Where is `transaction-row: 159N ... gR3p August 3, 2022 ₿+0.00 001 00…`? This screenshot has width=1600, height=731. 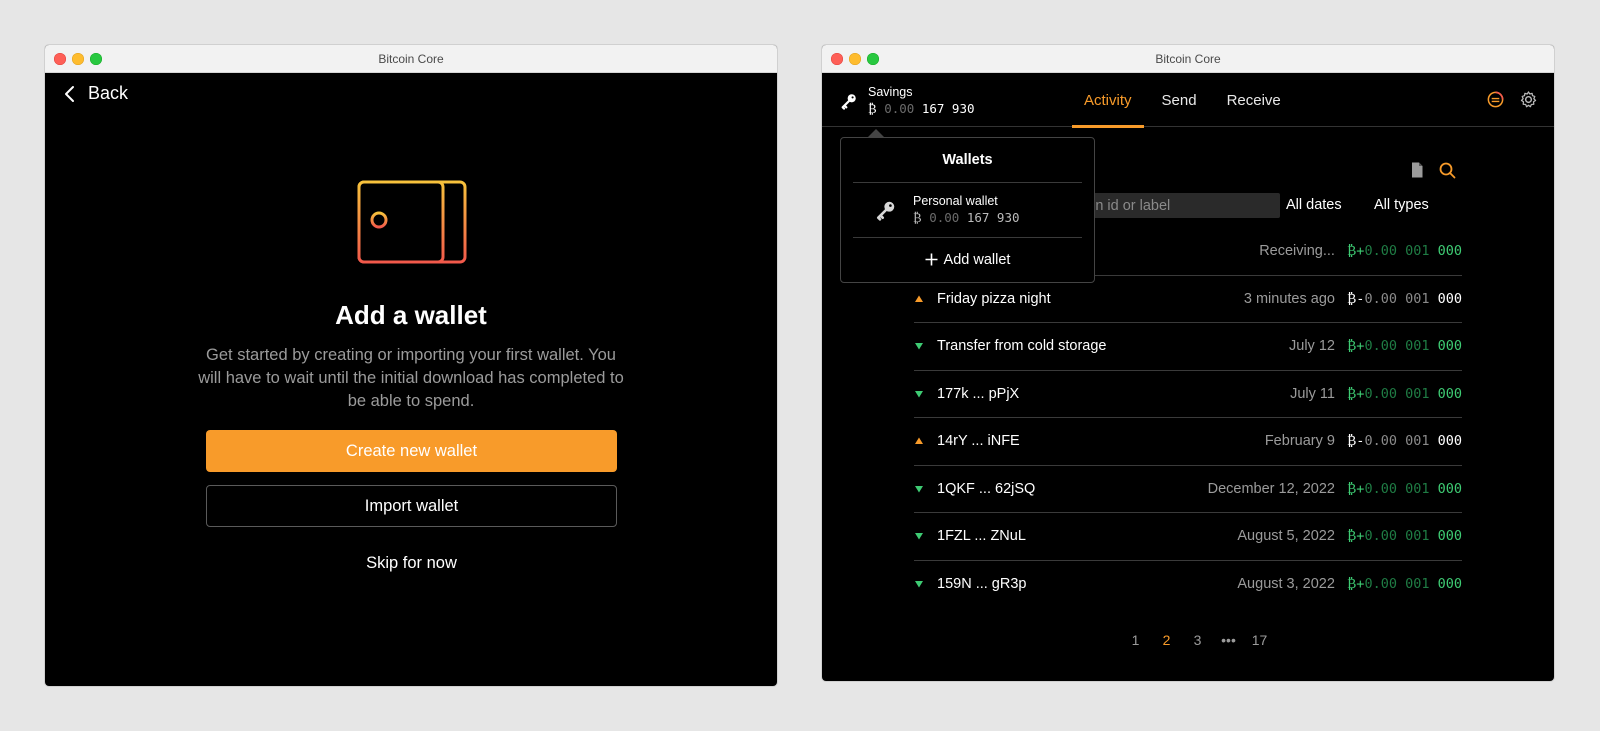
transaction-row: 159N ... gR3p August 3, 2022 ₿+0.00 001 00… is located at coordinates (1188, 585).